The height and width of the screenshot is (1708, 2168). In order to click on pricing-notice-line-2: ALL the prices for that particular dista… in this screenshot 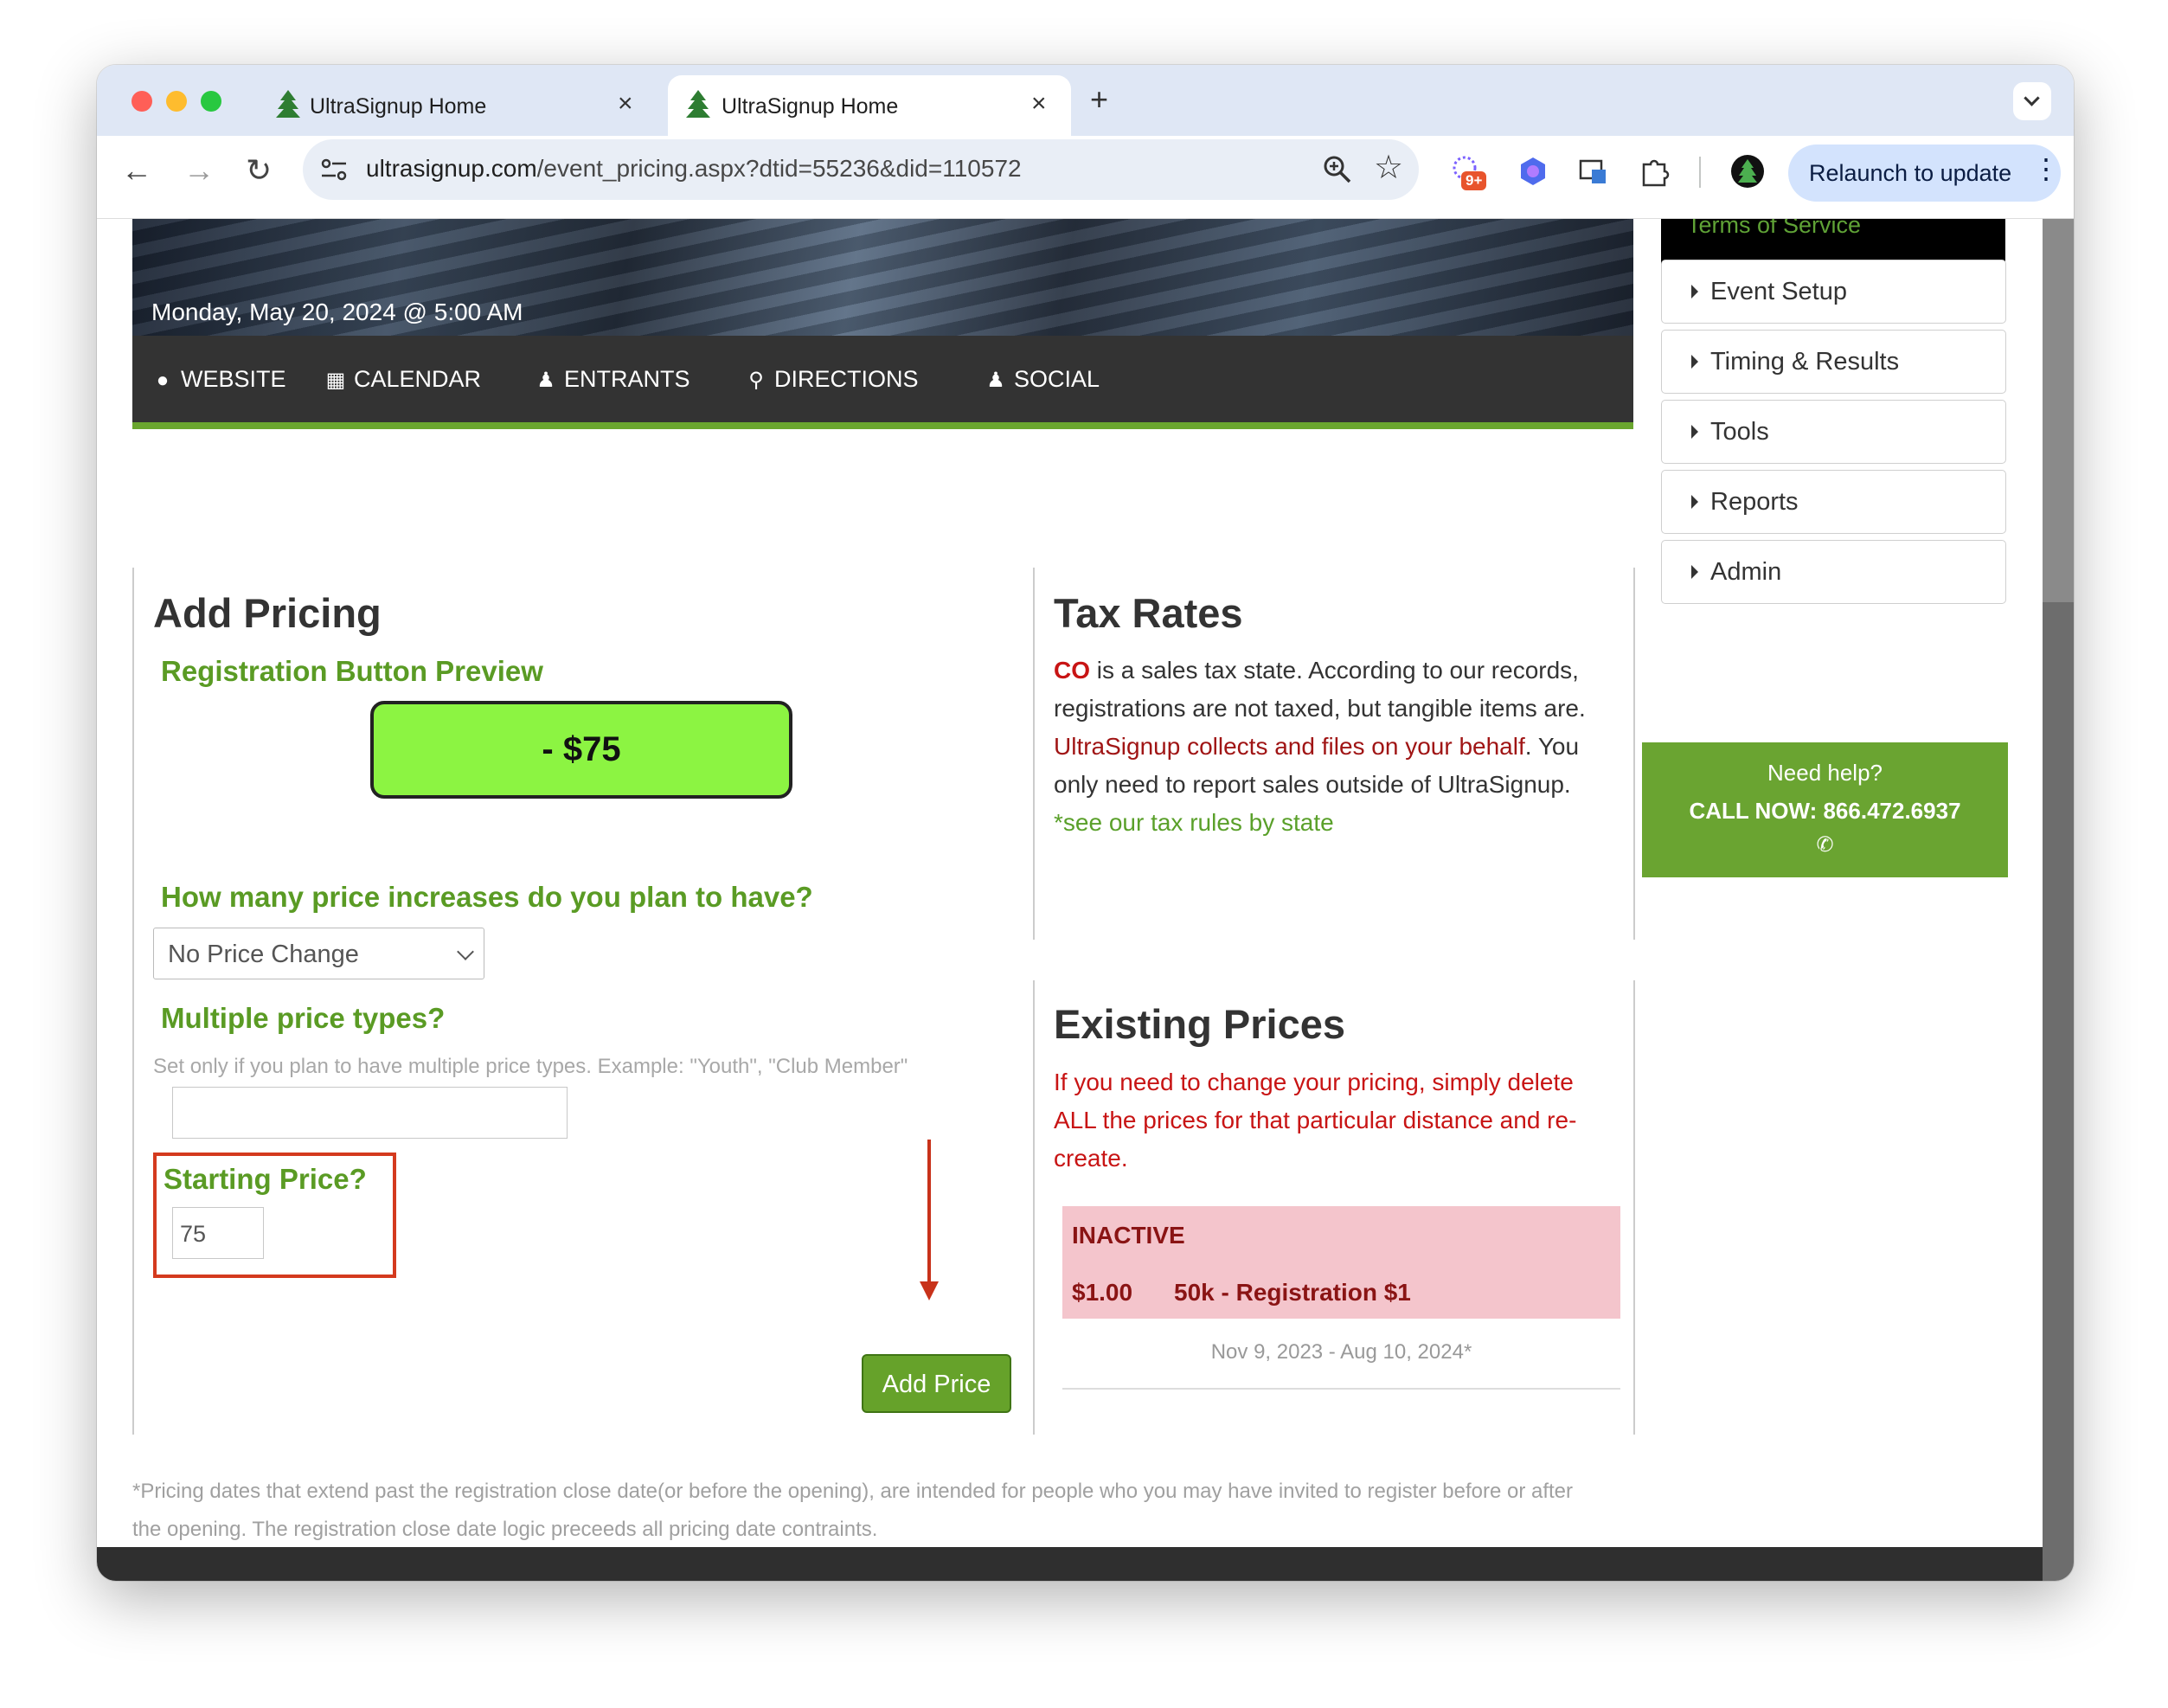, I will do `click(1316, 1120)`.